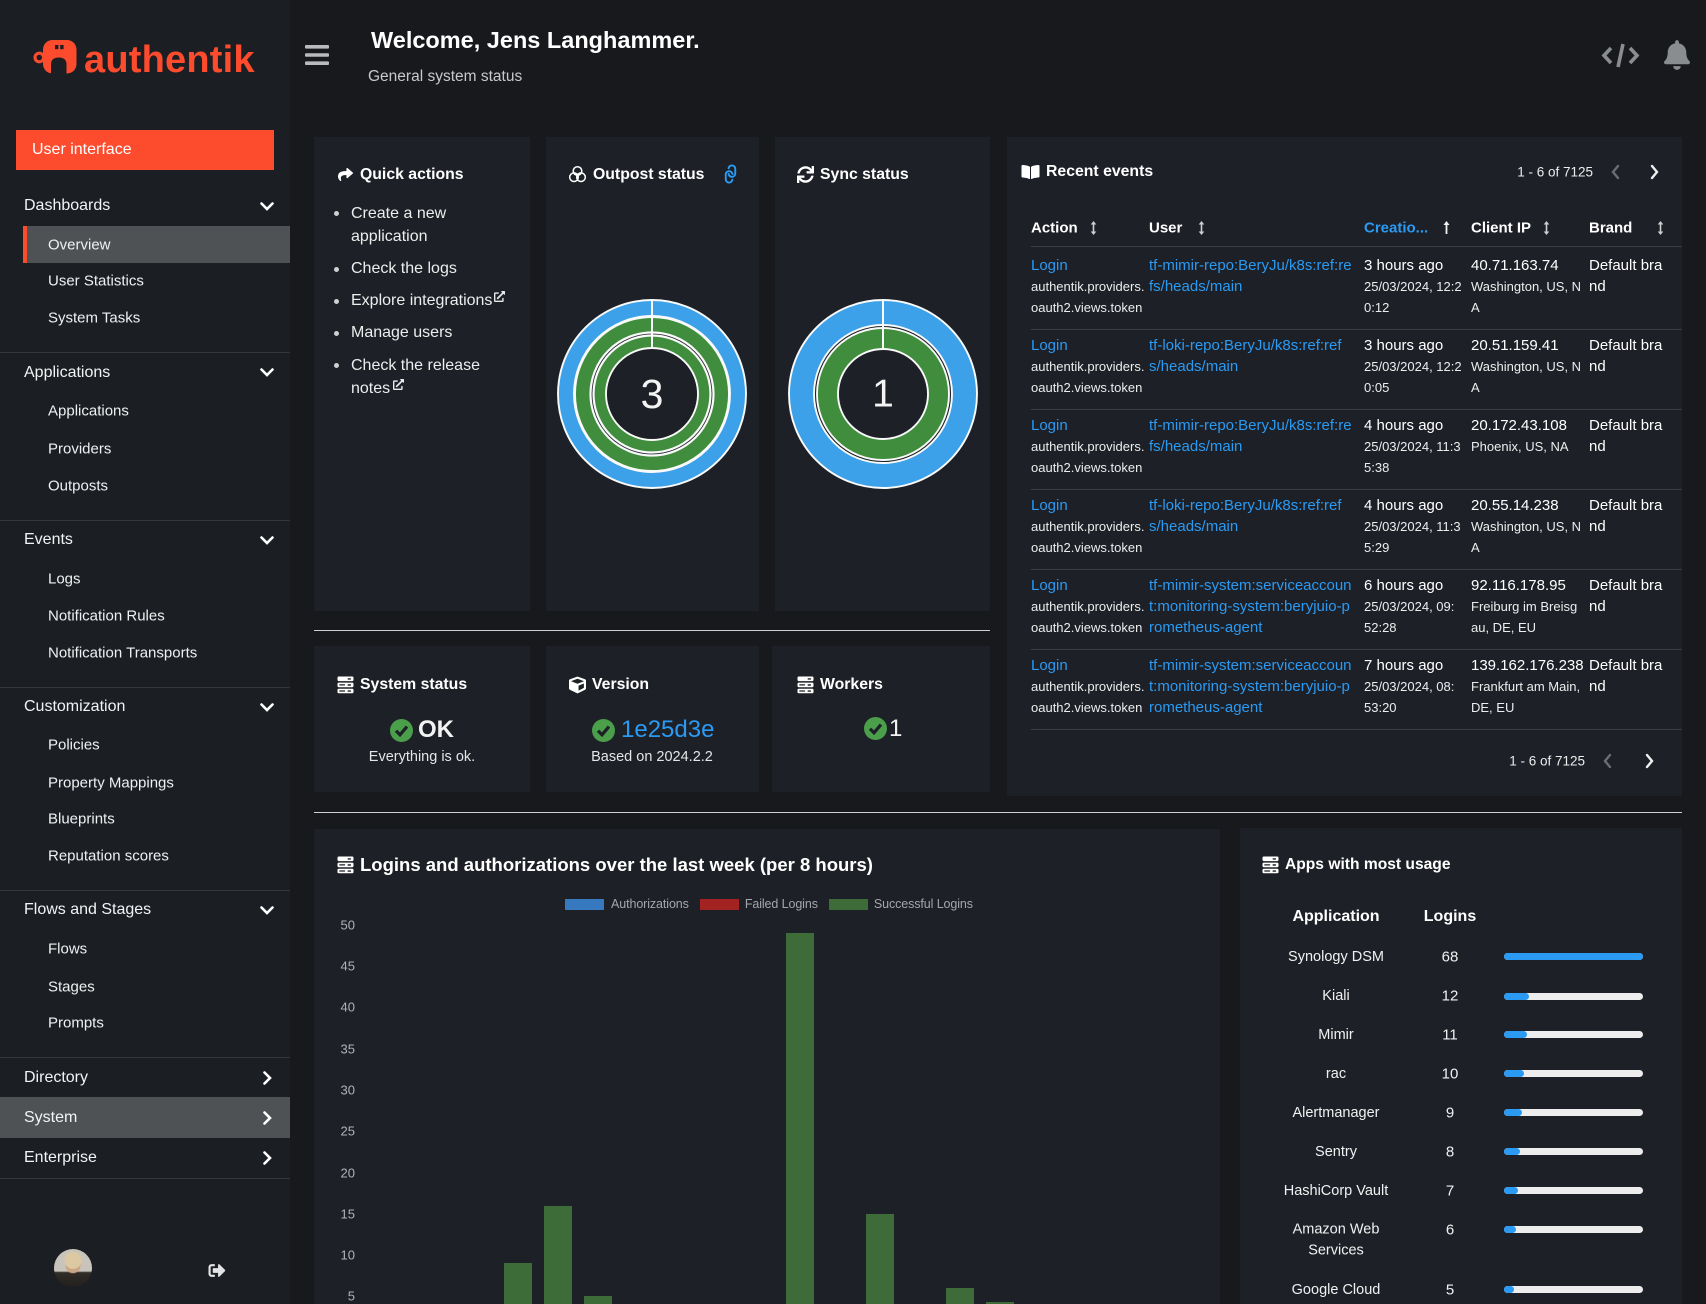 Image resolution: width=1706 pixels, height=1304 pixels. What do you see at coordinates (652, 394) in the screenshot?
I see `svg-text: 3` at bounding box center [652, 394].